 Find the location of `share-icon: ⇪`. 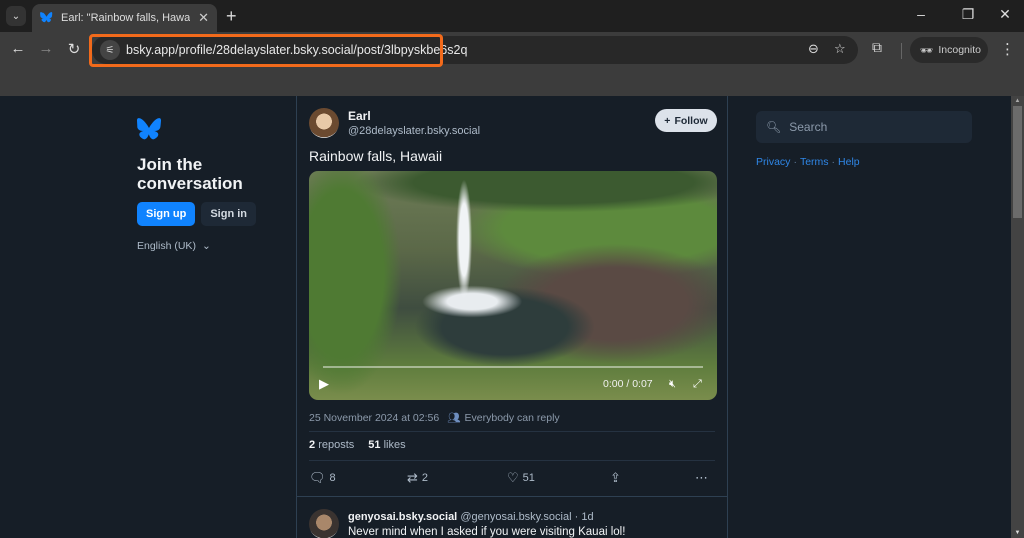

share-icon: ⇪ is located at coordinates (615, 477).